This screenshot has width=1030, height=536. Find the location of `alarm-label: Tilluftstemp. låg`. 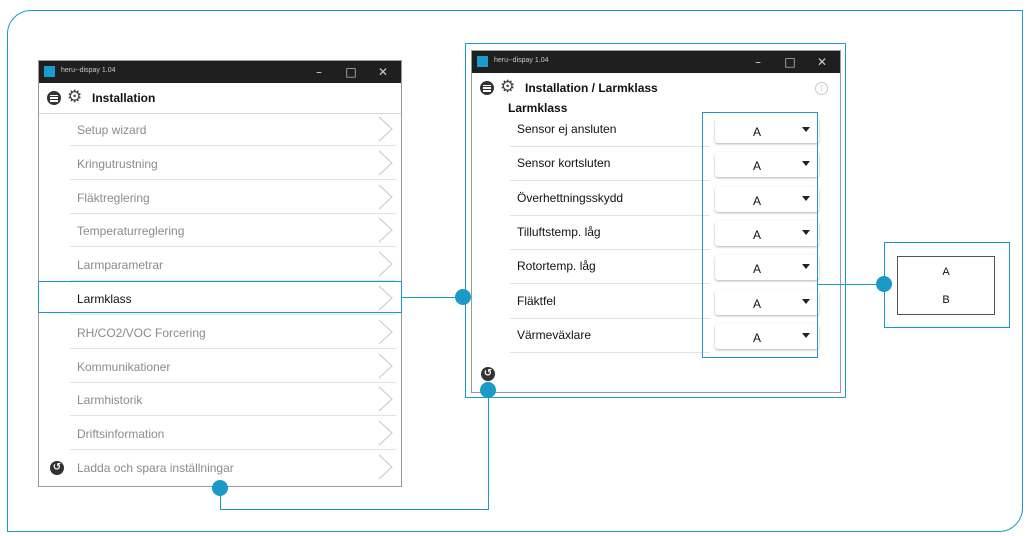

alarm-label: Tilluftstemp. låg is located at coordinates (559, 231).